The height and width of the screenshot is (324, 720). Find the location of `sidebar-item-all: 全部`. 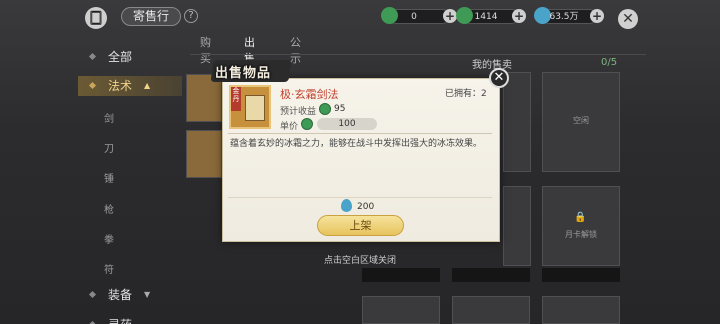

sidebar-item-all: 全部 is located at coordinates (130, 57).